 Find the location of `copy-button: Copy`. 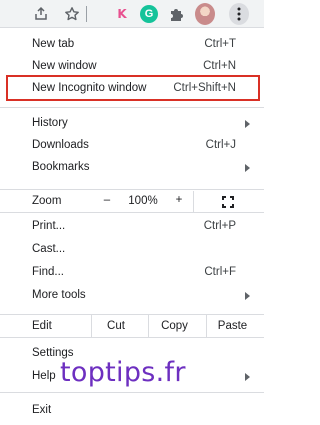

copy-button: Copy is located at coordinates (174, 326).